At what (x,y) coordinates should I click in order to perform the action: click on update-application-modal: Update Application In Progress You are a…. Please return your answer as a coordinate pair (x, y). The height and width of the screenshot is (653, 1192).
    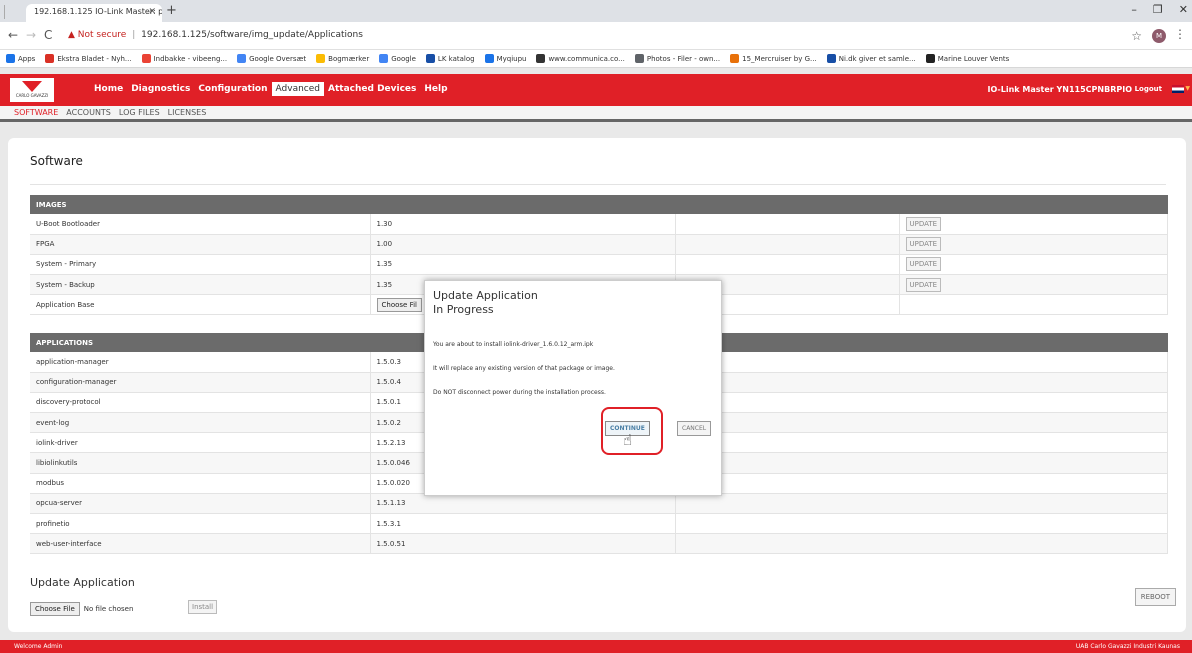
    Looking at the image, I should click on (573, 388).